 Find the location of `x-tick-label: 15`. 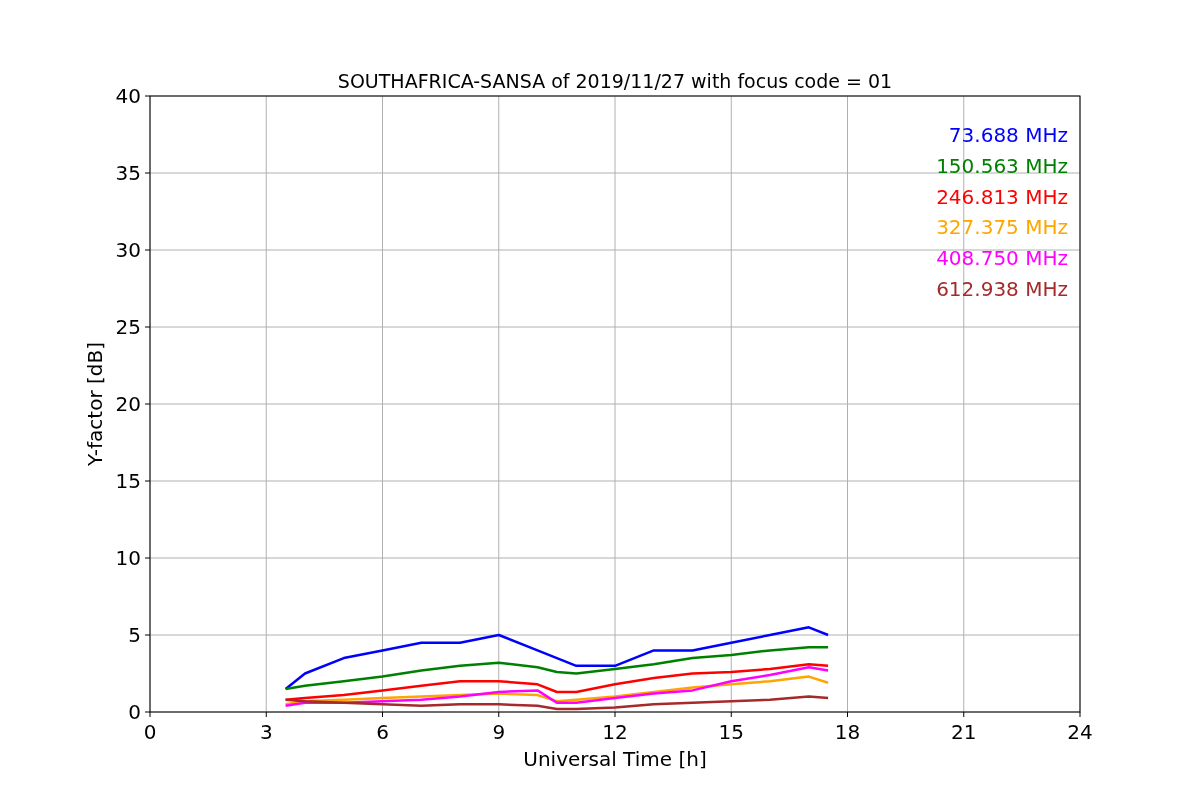

x-tick-label: 15 is located at coordinates (731, 732).